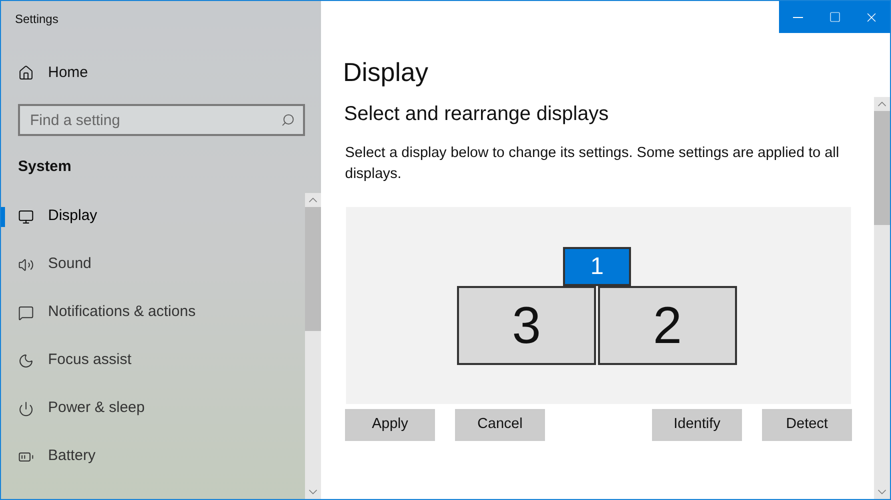 This screenshot has height=500, width=891. Describe the element at coordinates (53, 73) in the screenshot. I see `home-link: Home` at that location.